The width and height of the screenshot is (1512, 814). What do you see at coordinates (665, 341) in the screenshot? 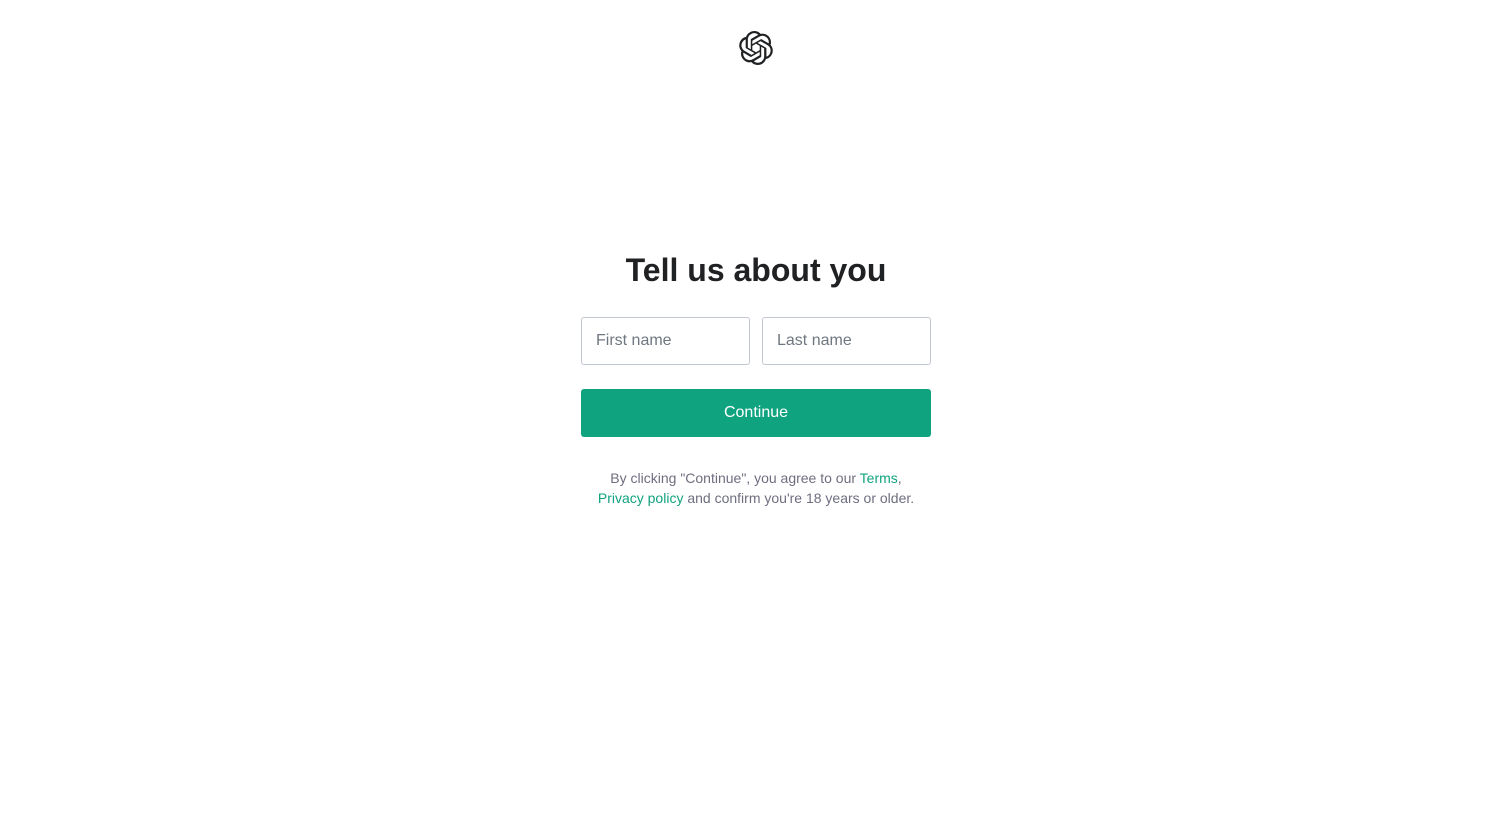
I see `first-name-input` at bounding box center [665, 341].